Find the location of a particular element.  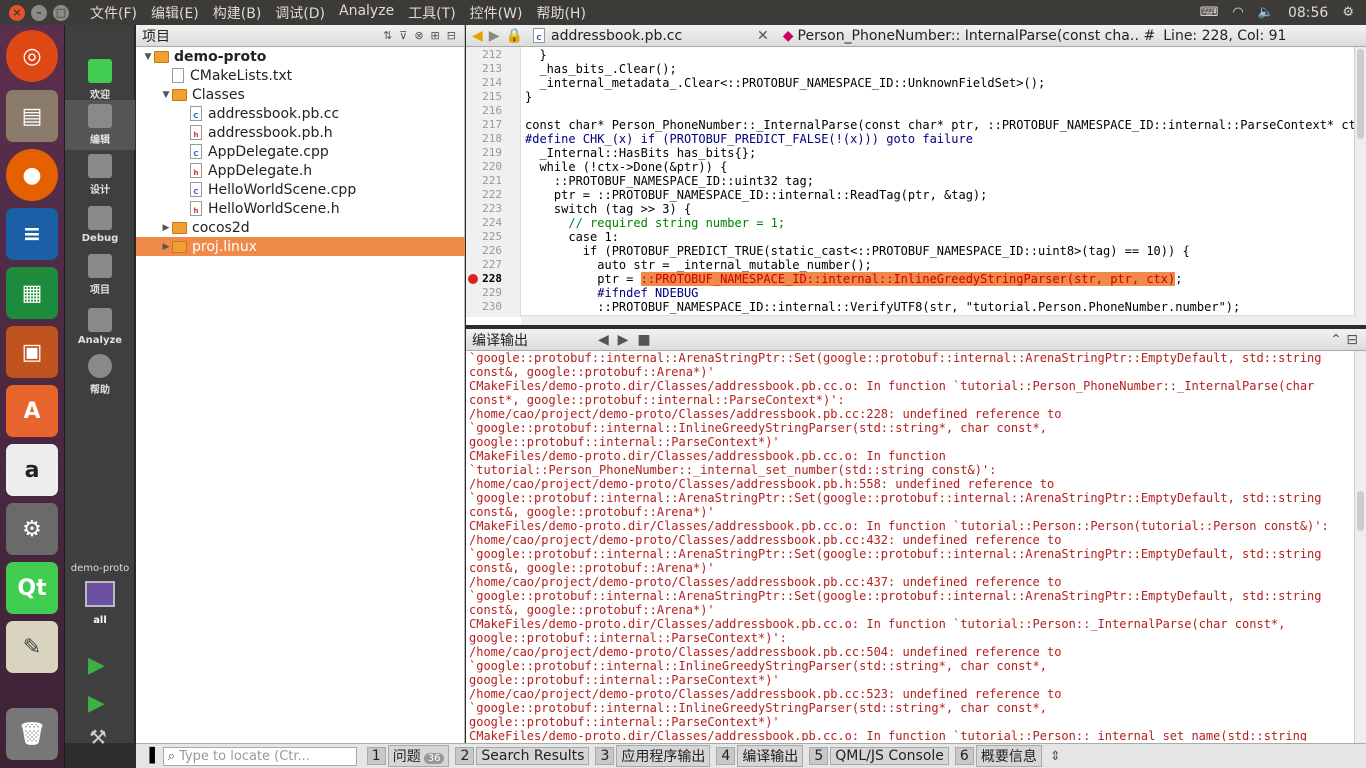

tree-item: CMakeLists.txt is located at coordinates (300, 75).